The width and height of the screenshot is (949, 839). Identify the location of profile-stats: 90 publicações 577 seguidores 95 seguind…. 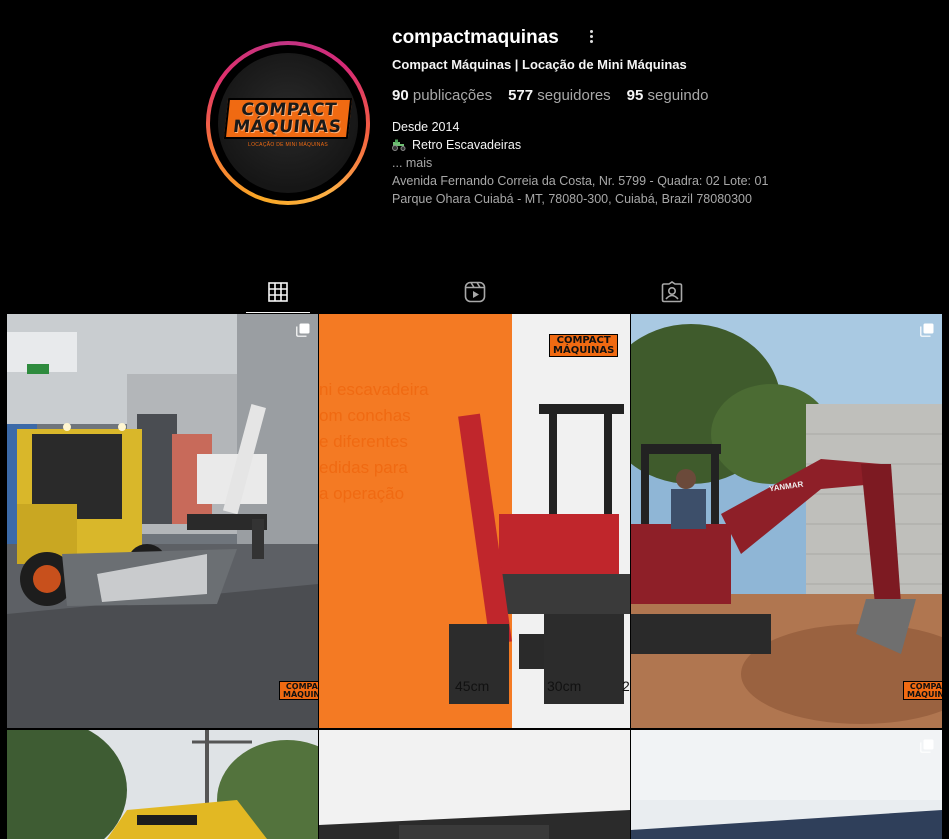
(550, 95).